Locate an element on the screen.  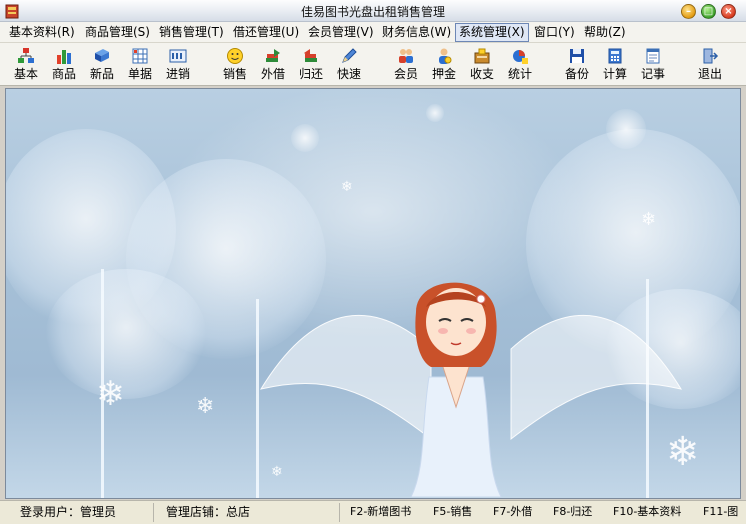
toolbar-return-button: 归还 is located at coordinates (311, 65).